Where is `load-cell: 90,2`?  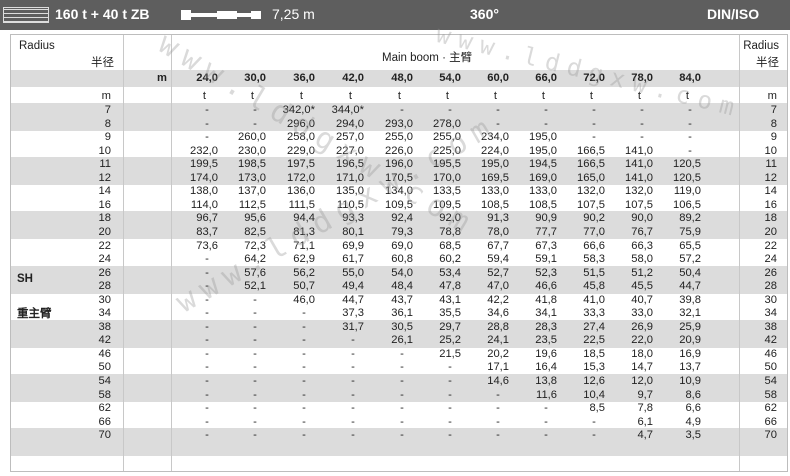 load-cell: 90,2 is located at coordinates (594, 218).